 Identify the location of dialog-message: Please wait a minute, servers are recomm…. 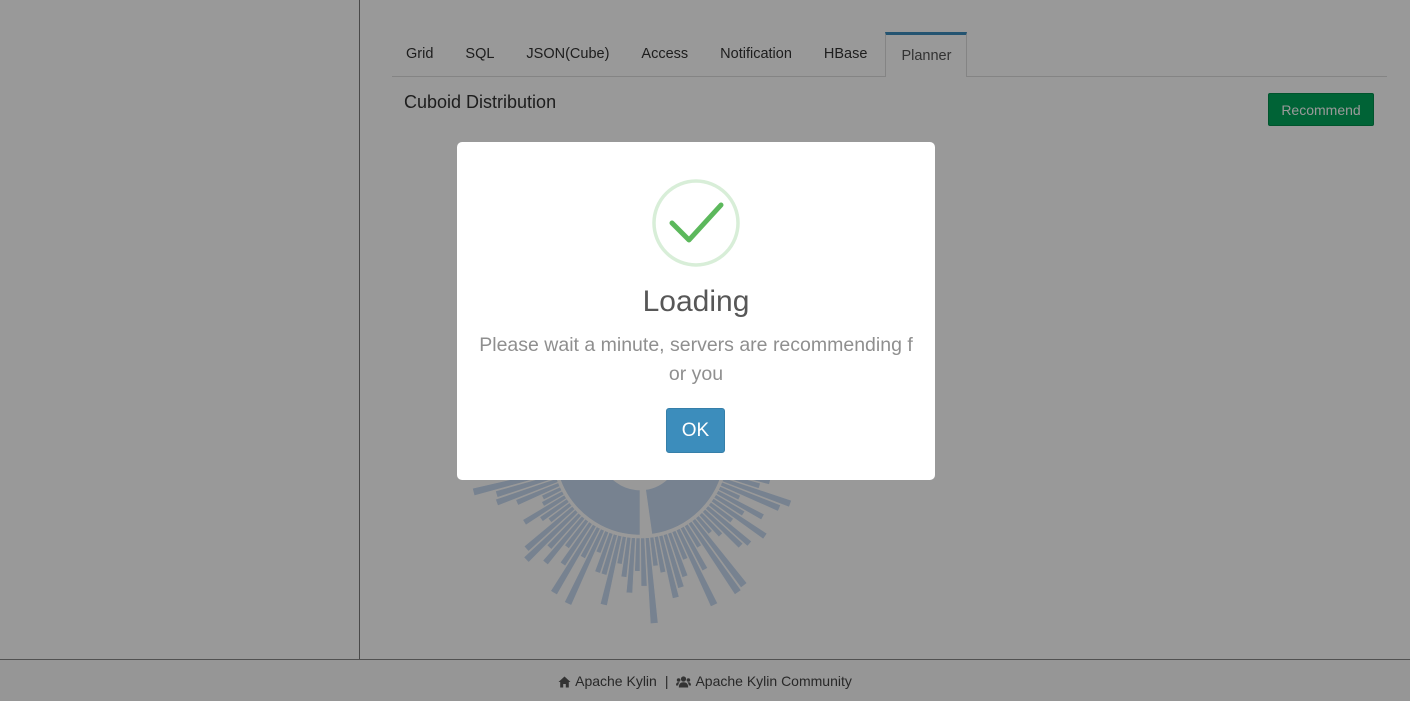
(696, 359).